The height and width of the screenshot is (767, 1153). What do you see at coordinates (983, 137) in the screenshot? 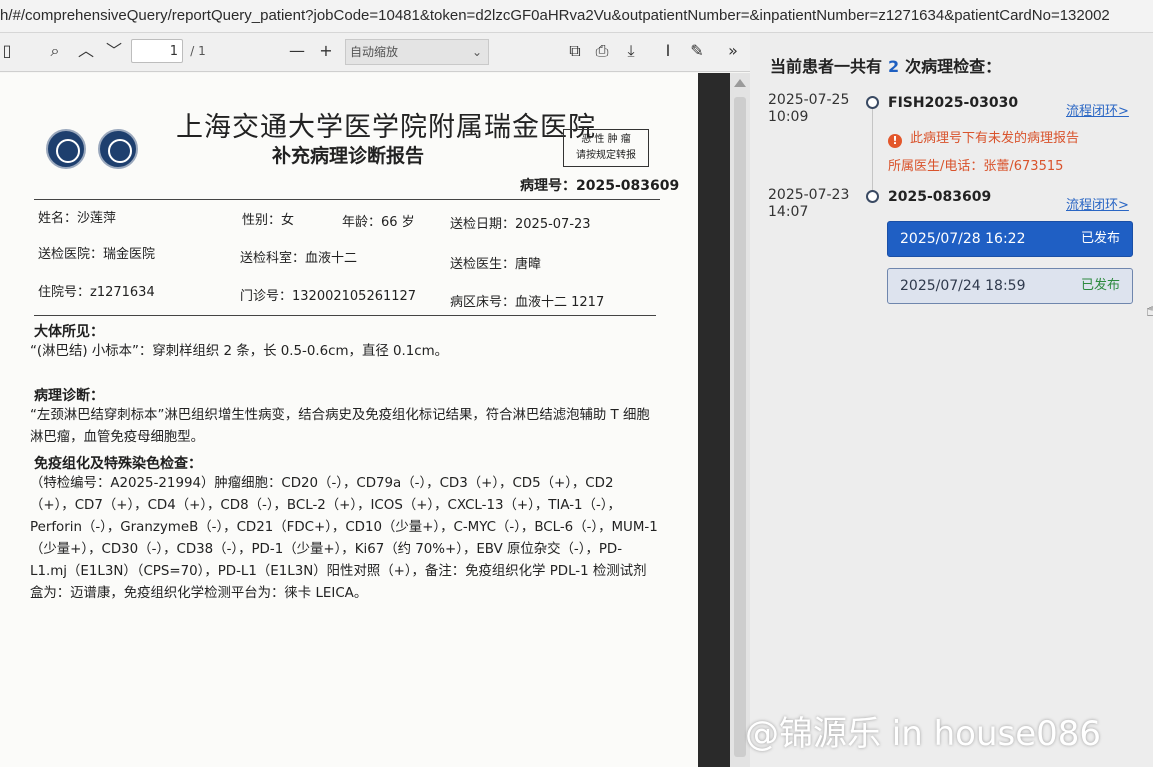
I see `unpublished-warning: ! 此病理号下有未发的病理报告` at bounding box center [983, 137].